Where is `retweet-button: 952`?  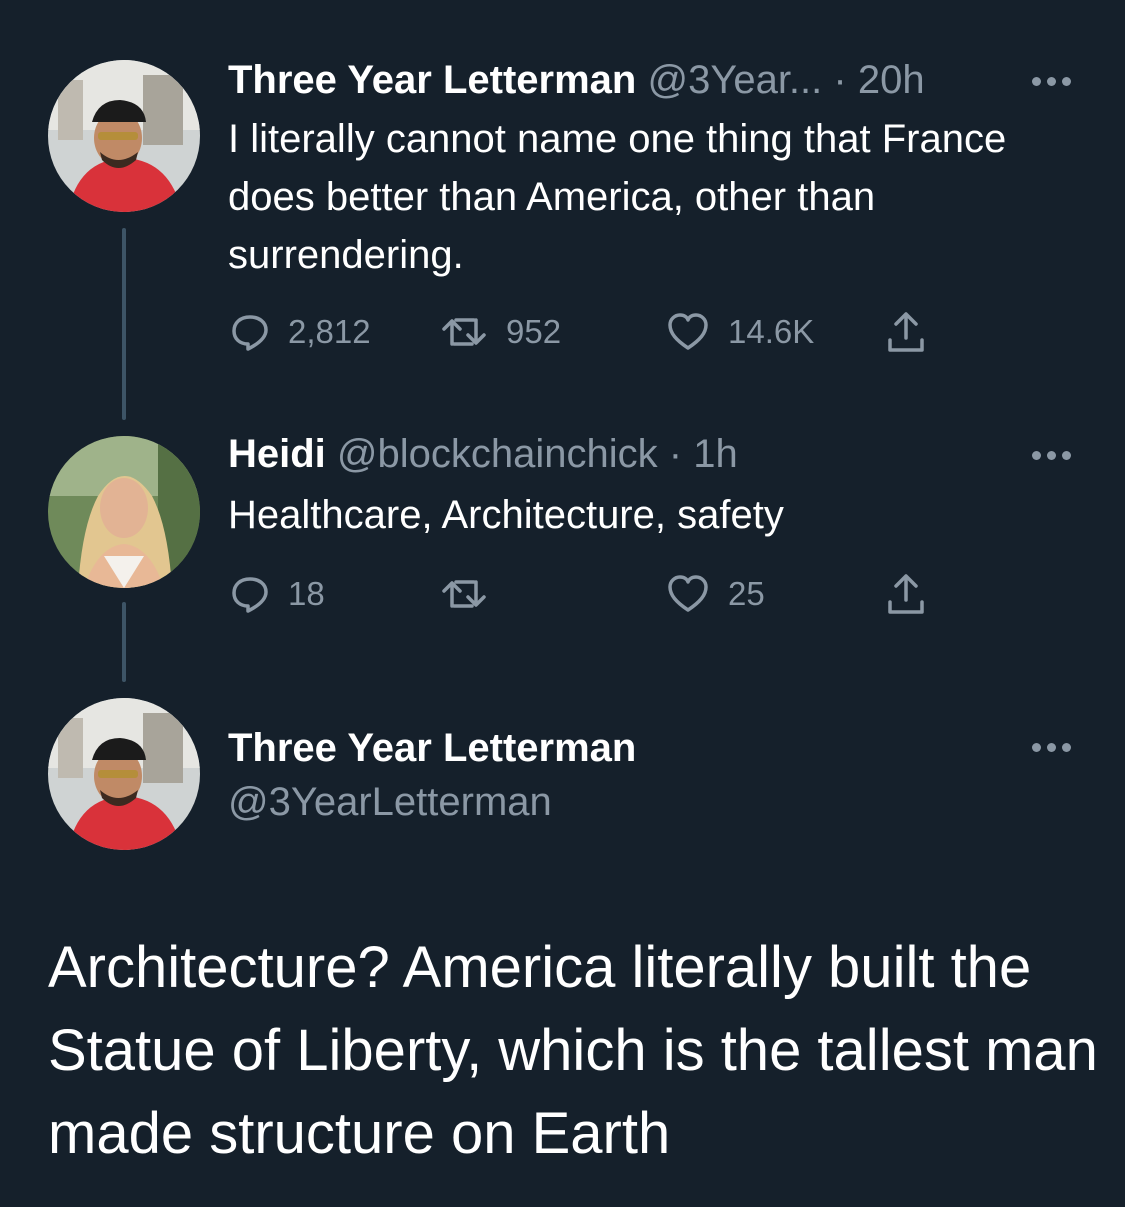 retweet-button: 952 is located at coordinates (500, 332).